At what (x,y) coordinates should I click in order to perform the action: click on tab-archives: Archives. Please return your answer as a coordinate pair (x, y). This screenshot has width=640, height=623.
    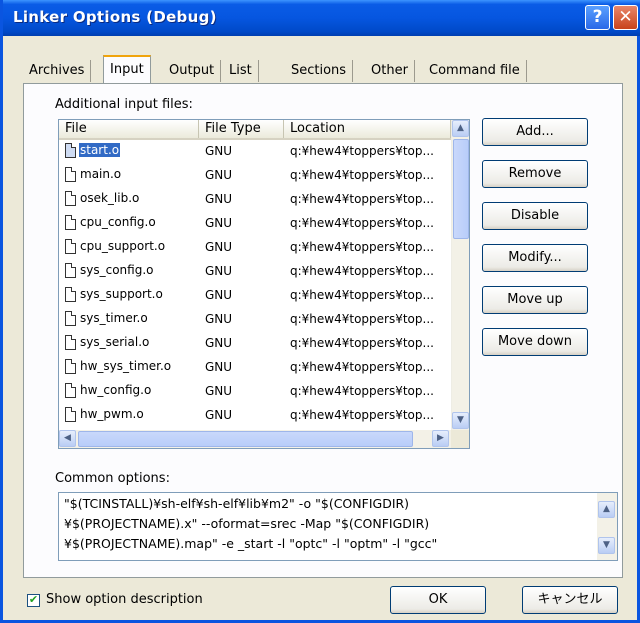
    Looking at the image, I should click on (57, 71).